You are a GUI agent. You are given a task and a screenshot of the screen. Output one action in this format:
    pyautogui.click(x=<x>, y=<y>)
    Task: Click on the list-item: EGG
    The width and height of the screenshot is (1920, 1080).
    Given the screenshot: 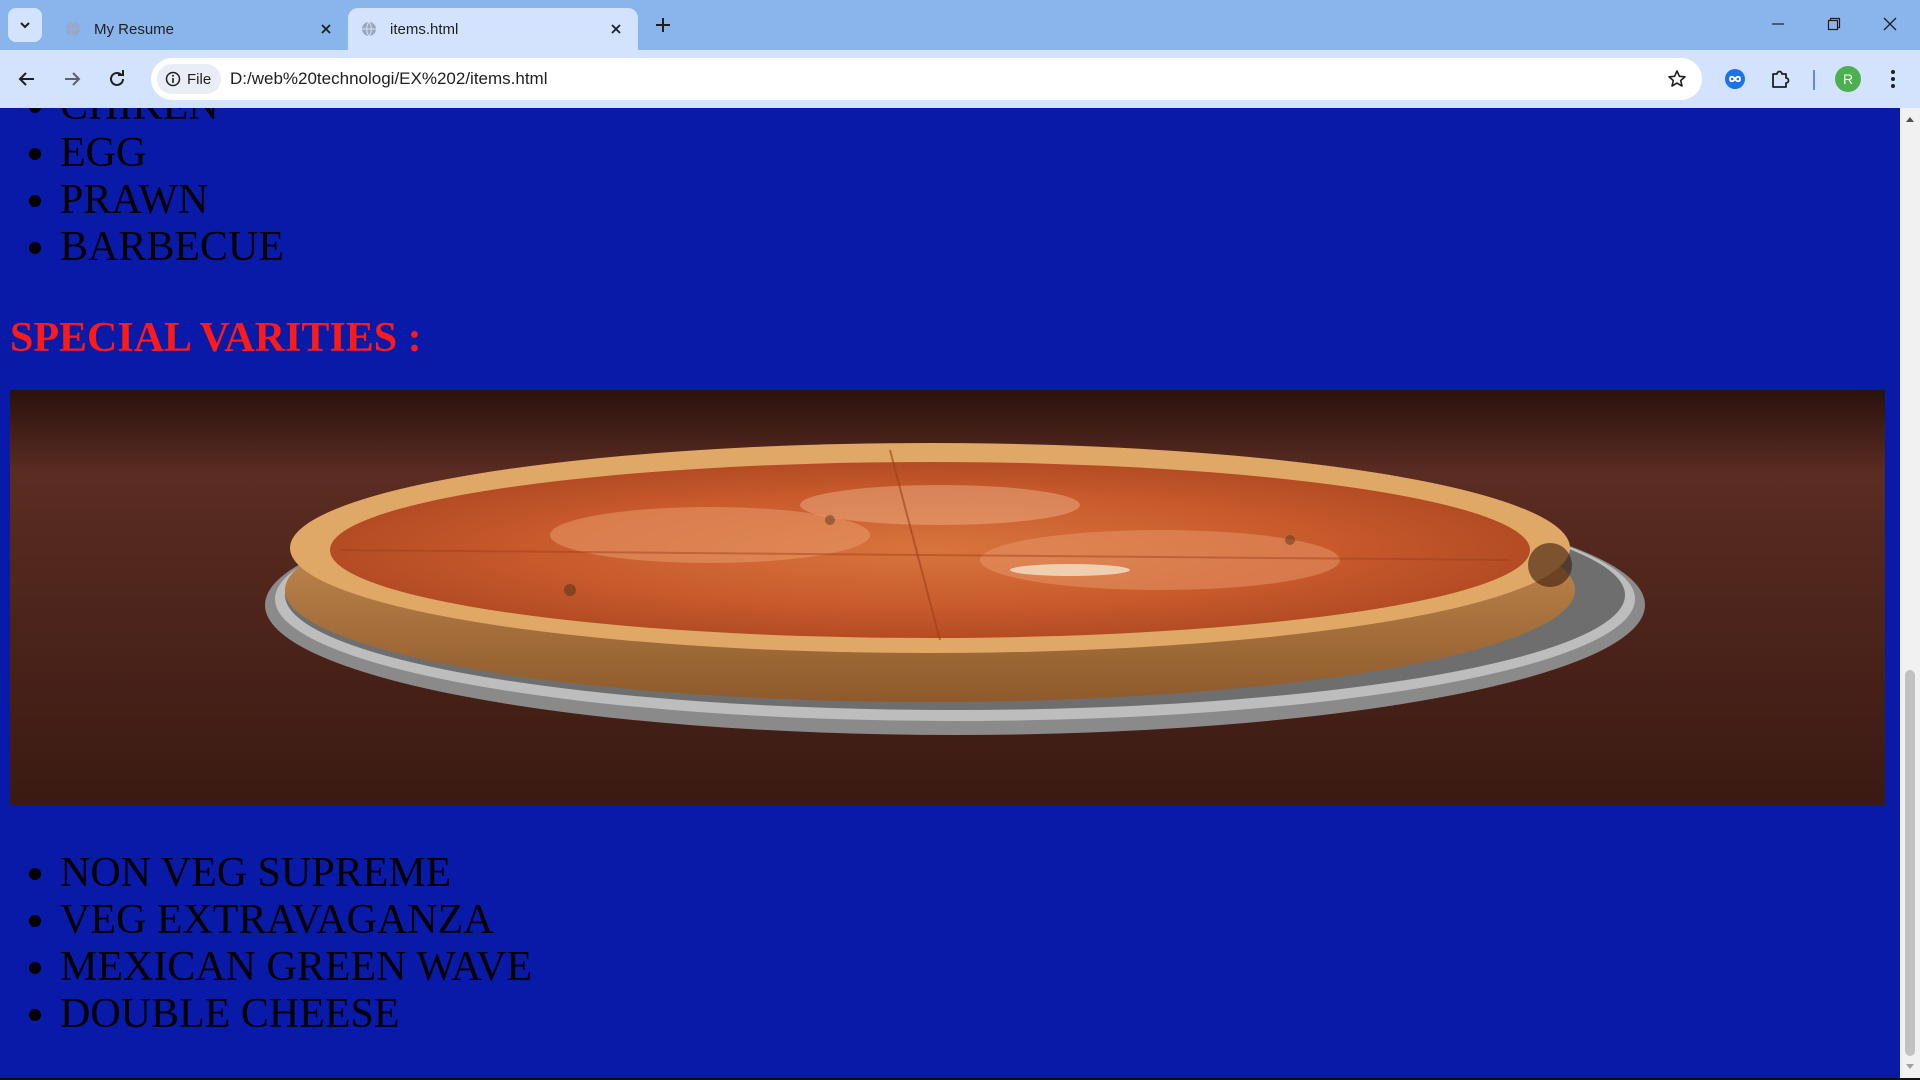 What is the action you would take?
    pyautogui.click(x=172, y=153)
    